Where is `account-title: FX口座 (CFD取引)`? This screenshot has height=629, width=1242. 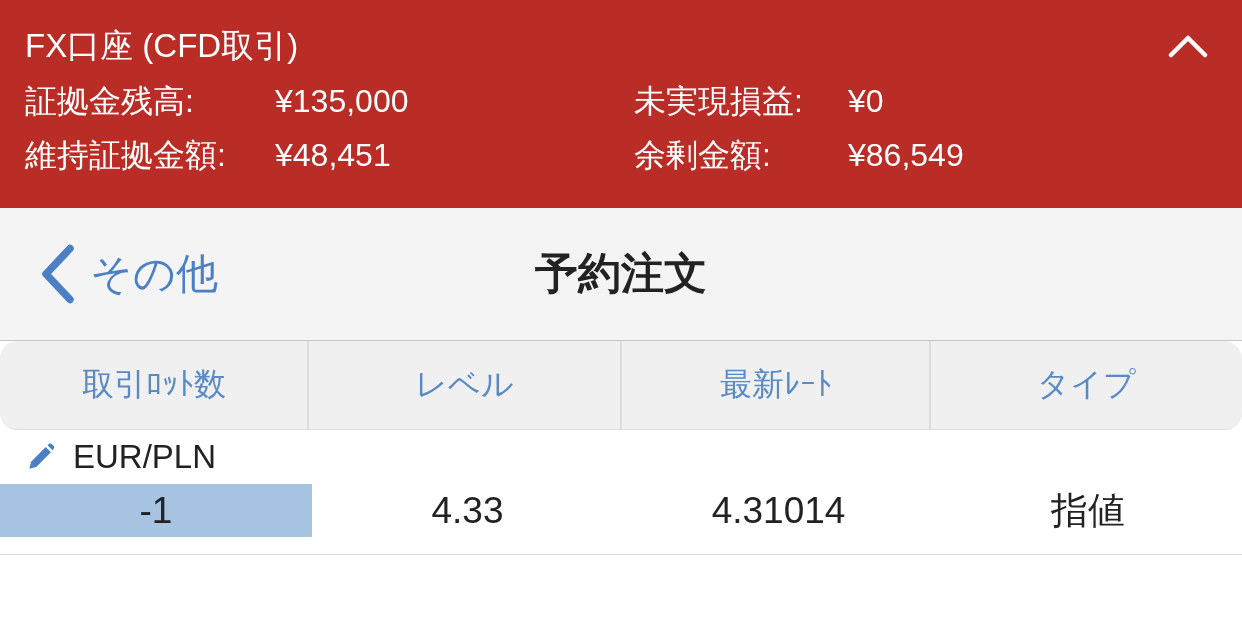 account-title: FX口座 (CFD取引) is located at coordinates (162, 46).